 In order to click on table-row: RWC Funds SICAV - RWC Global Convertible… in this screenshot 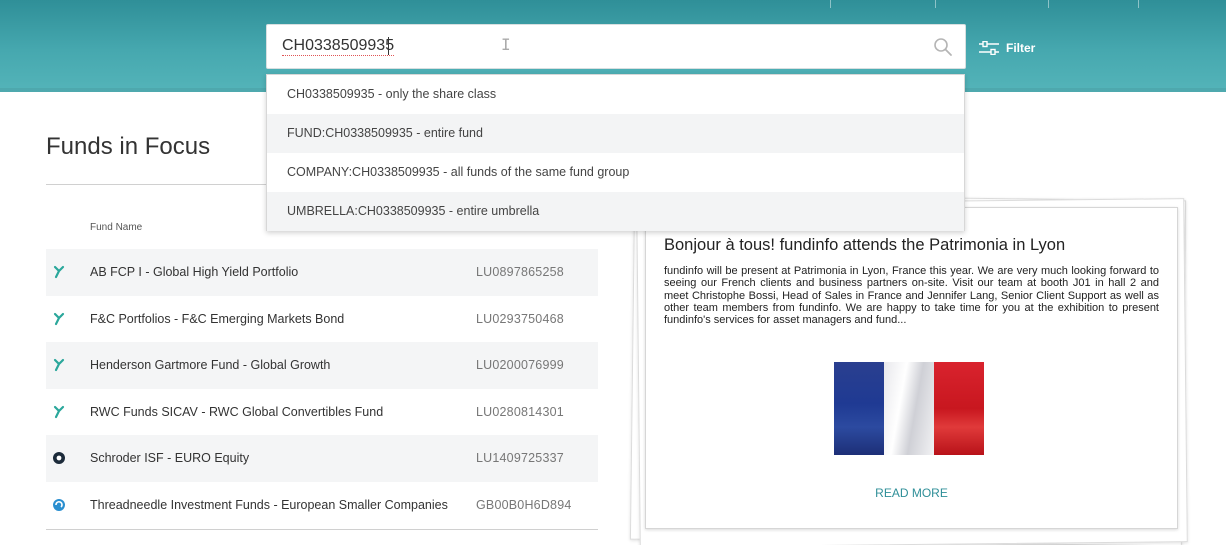, I will do `click(322, 412)`.